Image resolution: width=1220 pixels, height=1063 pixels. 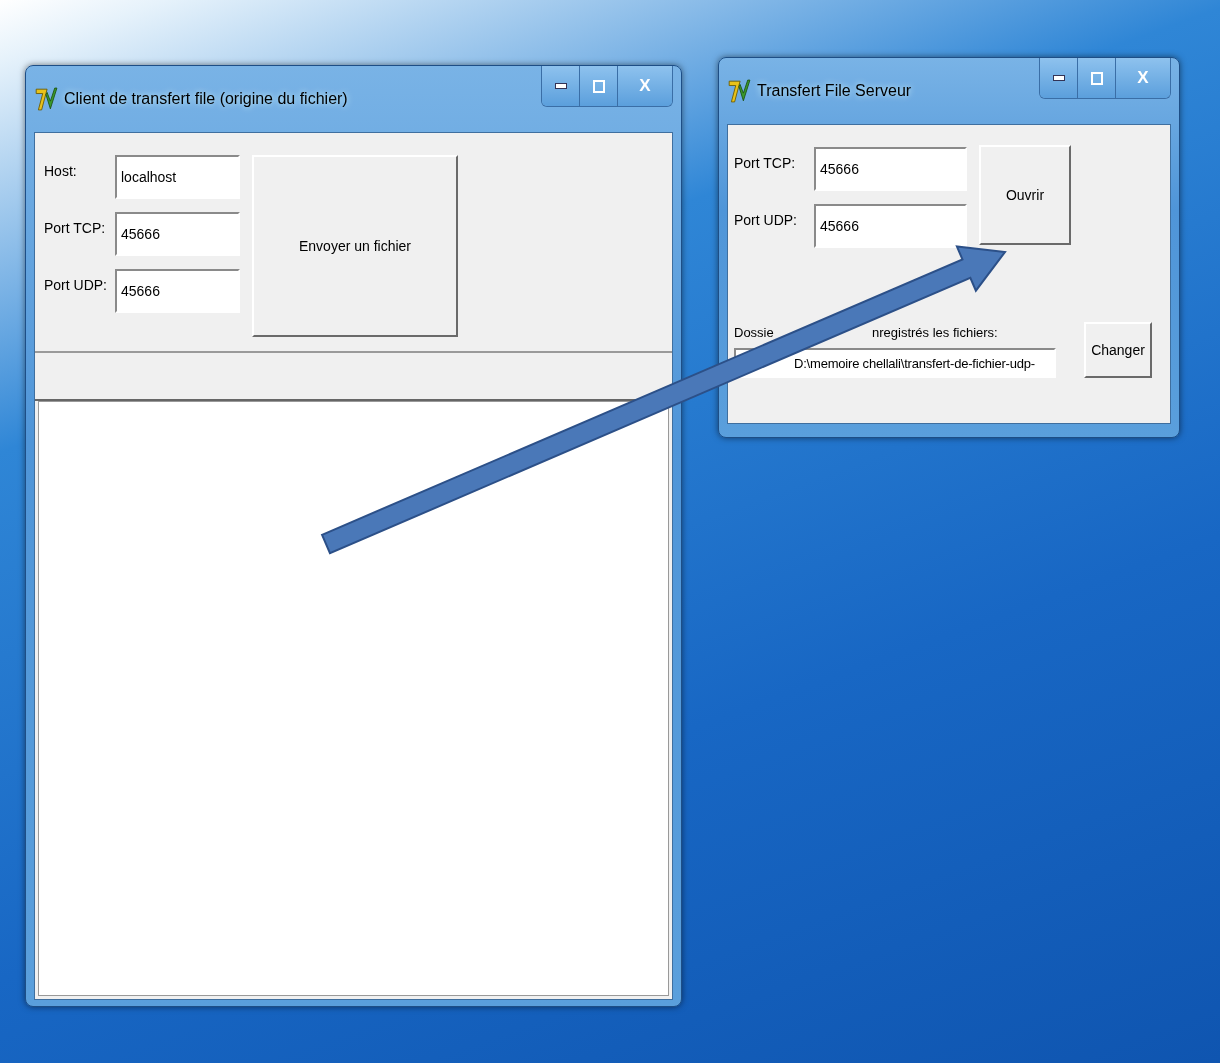 I want to click on send-file-button: Envoyer un fichier, so click(x=355, y=246).